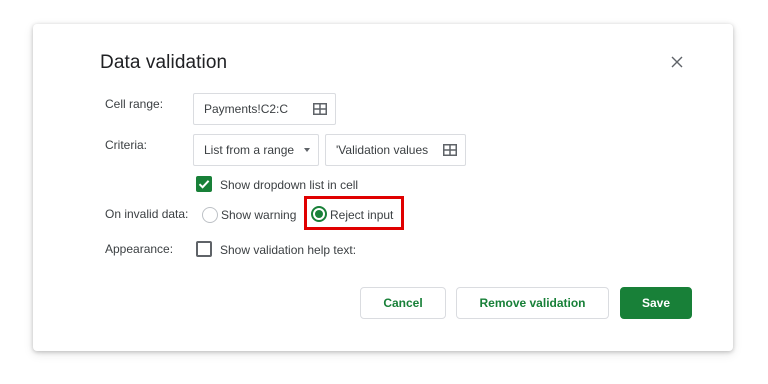 The width and height of the screenshot is (768, 384). I want to click on show-warning-radio, so click(210, 215).